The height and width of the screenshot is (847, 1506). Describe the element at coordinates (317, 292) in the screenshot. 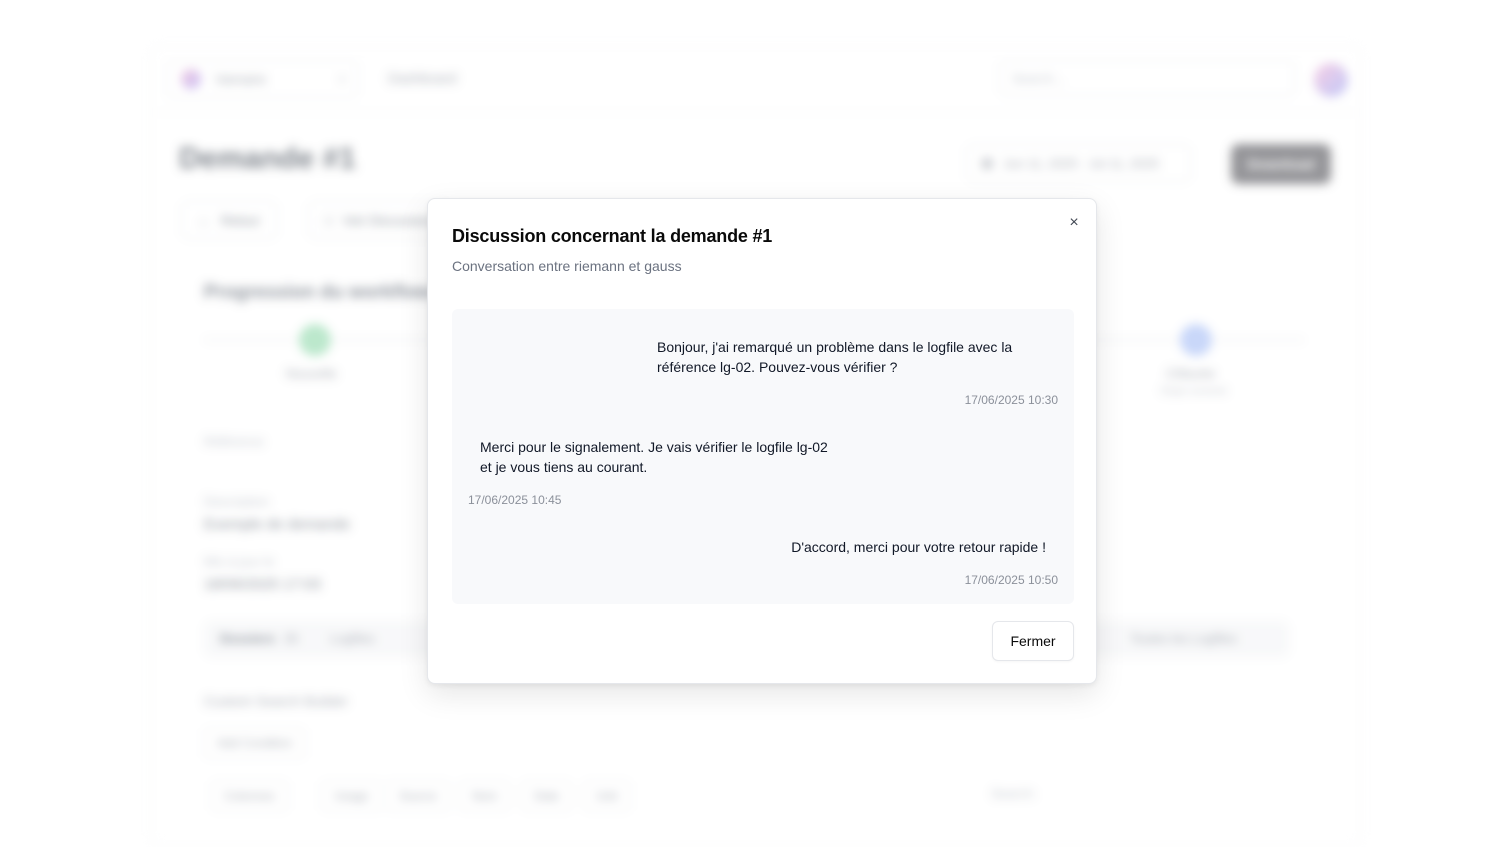

I see `workflow-section-title: Progression du workflow` at that location.